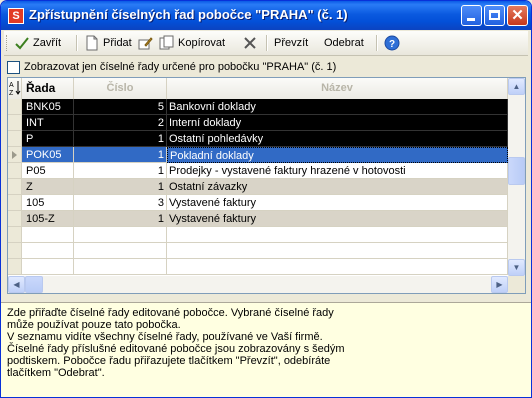  What do you see at coordinates (202, 43) in the screenshot?
I see `copy-button-label: Kopírovat` at bounding box center [202, 43].